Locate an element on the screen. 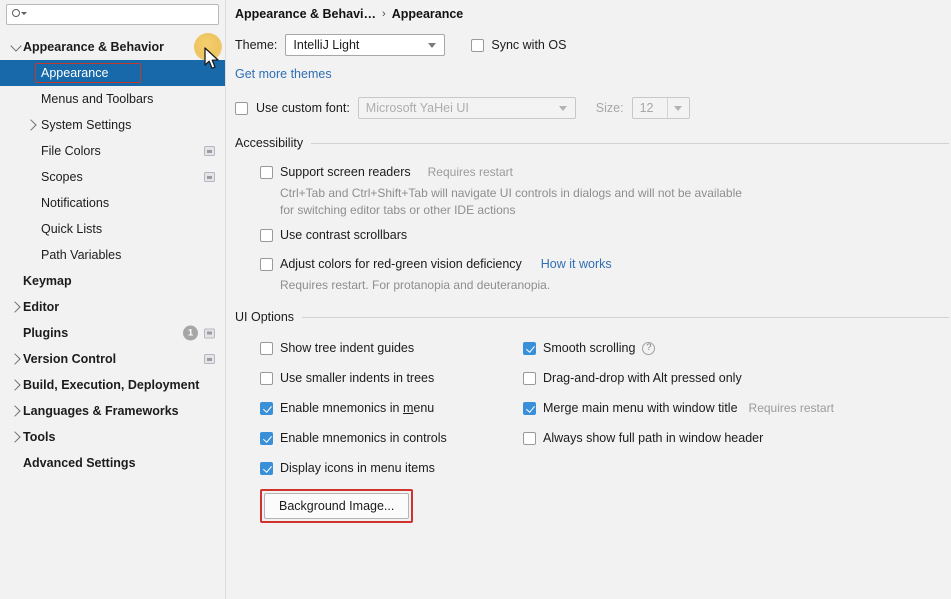 Image resolution: width=951 pixels, height=599 pixels. sidebar-item-file-colors: File Colors is located at coordinates (112, 151).